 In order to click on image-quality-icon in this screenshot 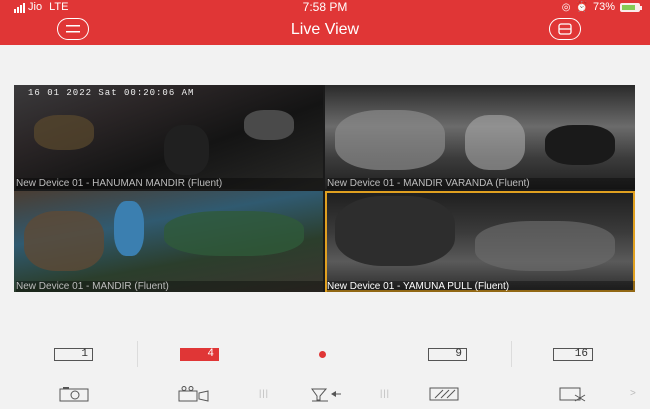, I will do `click(444, 394)`.